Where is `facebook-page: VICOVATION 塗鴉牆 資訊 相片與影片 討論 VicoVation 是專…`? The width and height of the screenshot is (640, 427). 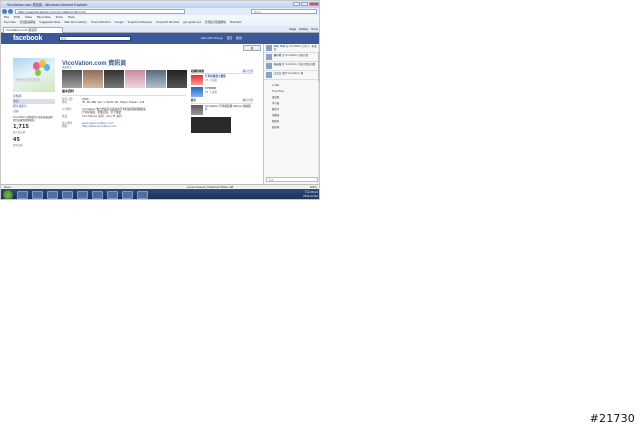
facebook-page: VICOVATION 塗鴉牆 資訊 相片與影片 討論 VicoVation 是專… is located at coordinates (132, 114).